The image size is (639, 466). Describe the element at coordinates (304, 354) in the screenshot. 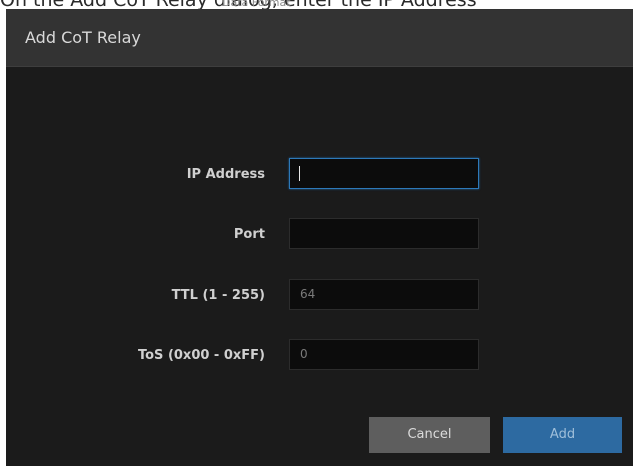

I see `tos-value: 0` at that location.